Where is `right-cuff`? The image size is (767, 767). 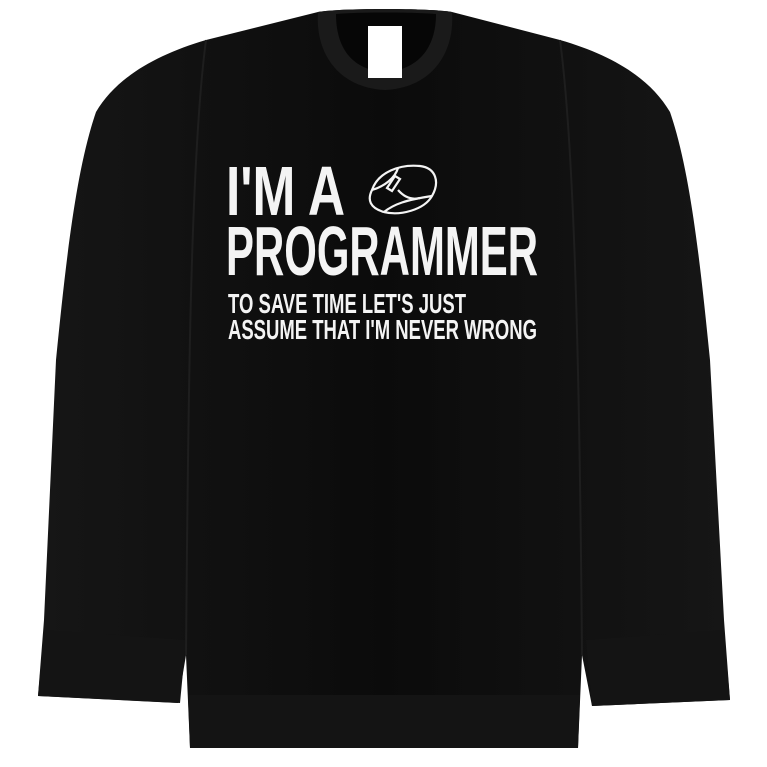 right-cuff is located at coordinates (658, 668).